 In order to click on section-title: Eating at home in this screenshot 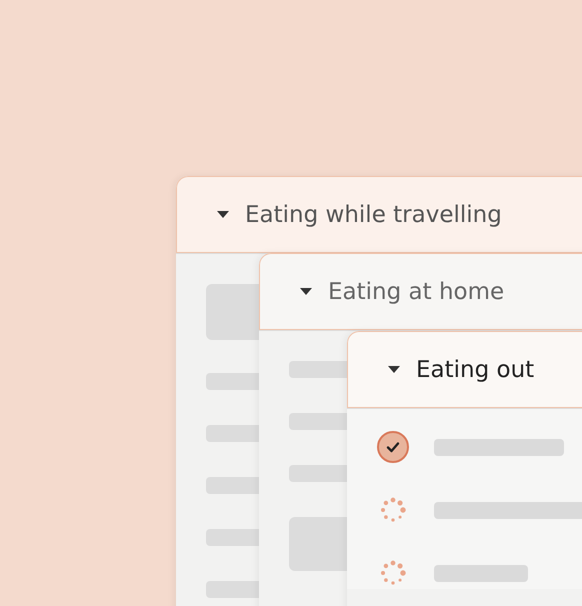, I will do `click(416, 291)`.